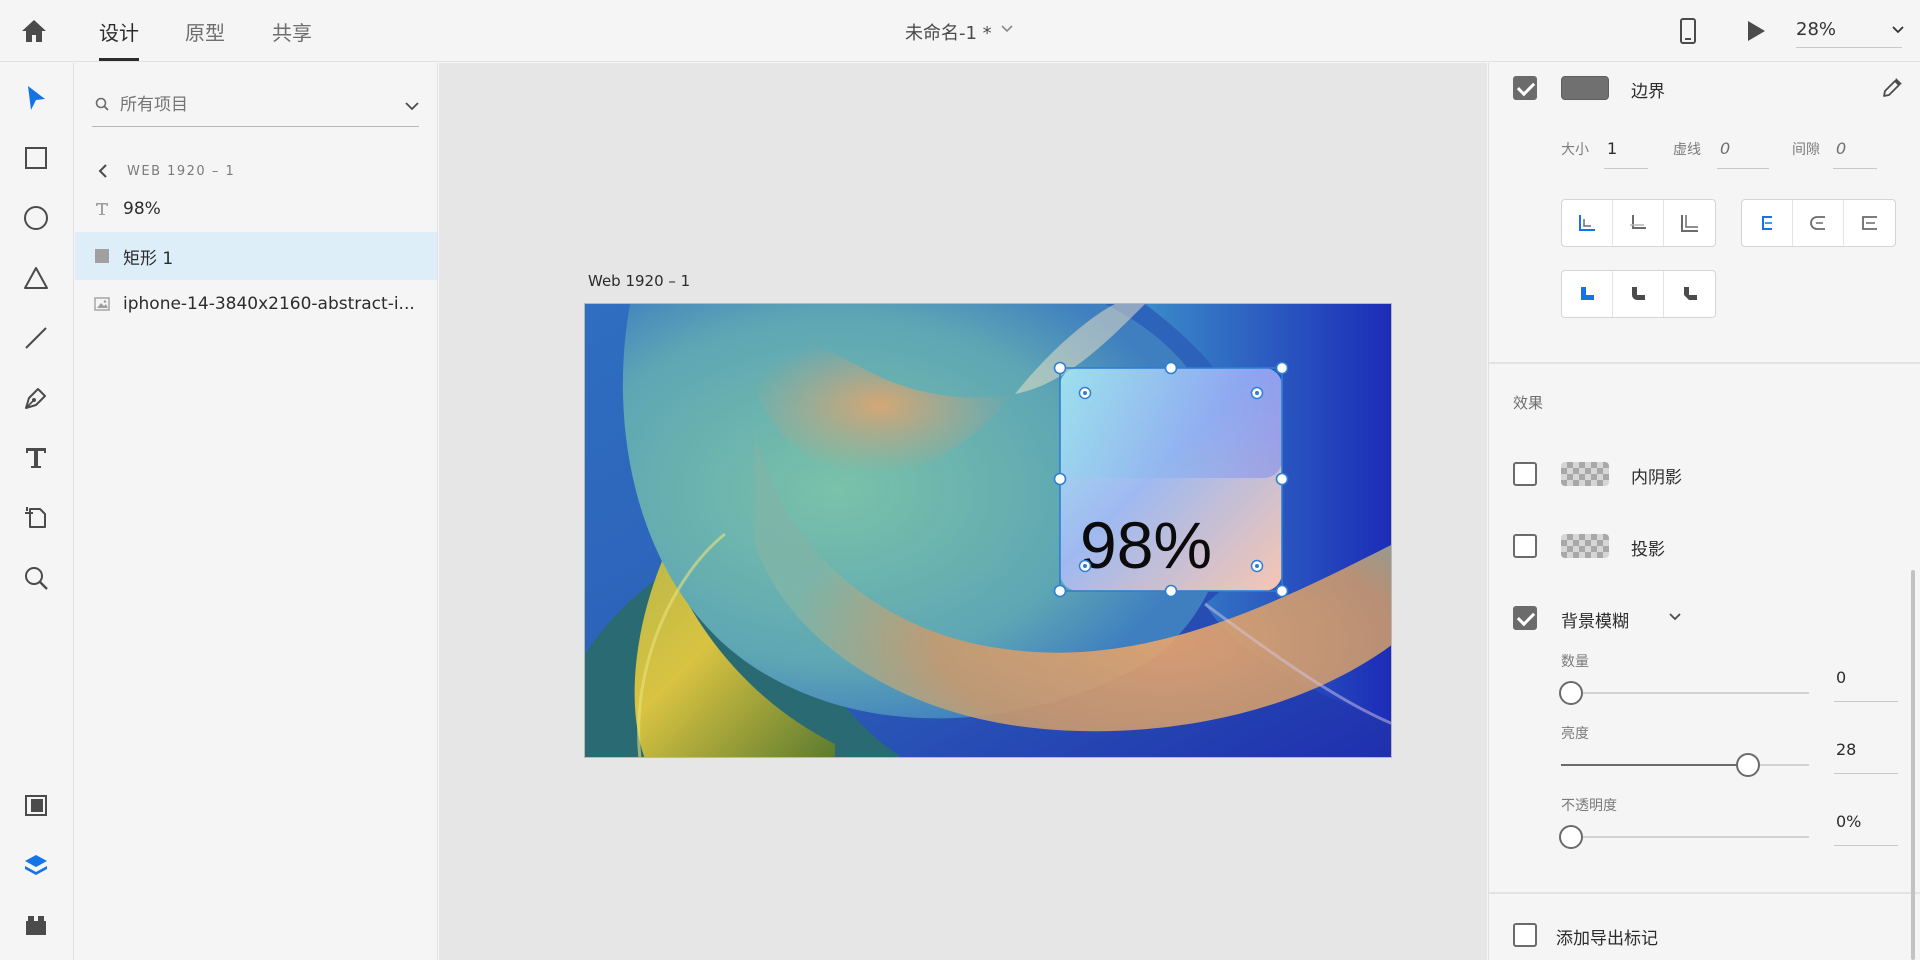 Image resolution: width=1920 pixels, height=960 pixels. Describe the element at coordinates (1689, 294) in the screenshot. I see `bevel-join-button` at that location.